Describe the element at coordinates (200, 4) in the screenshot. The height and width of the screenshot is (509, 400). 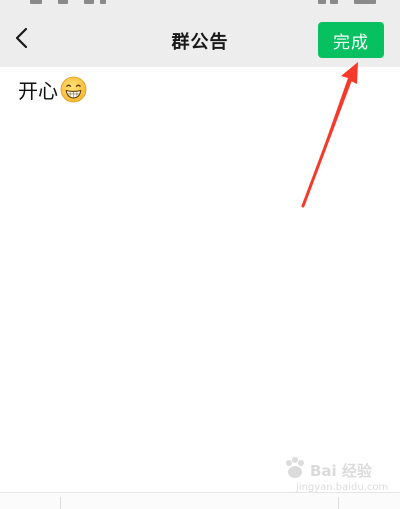
I see `status-bar` at that location.